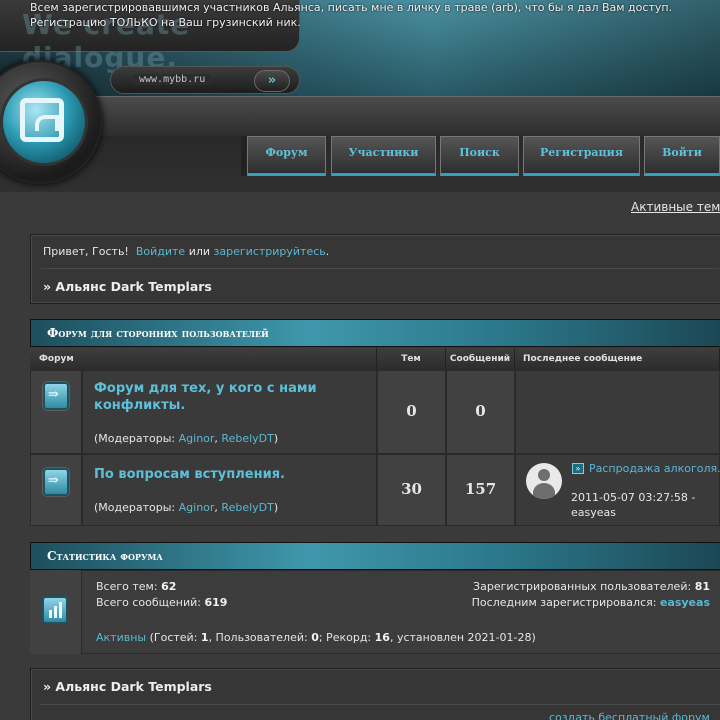 The height and width of the screenshot is (720, 720). I want to click on last-post-title-link: Распродажа алкоголя., so click(645, 469).